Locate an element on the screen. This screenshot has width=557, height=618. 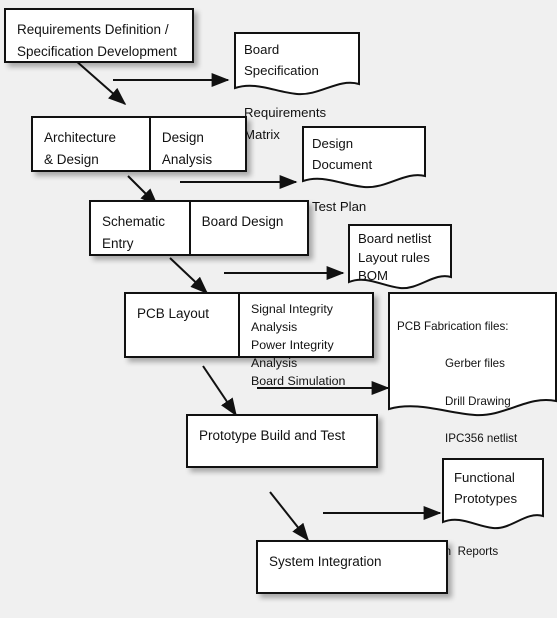
process-cell-design-analysis: Design Analysis is located at coordinates (196, 144).